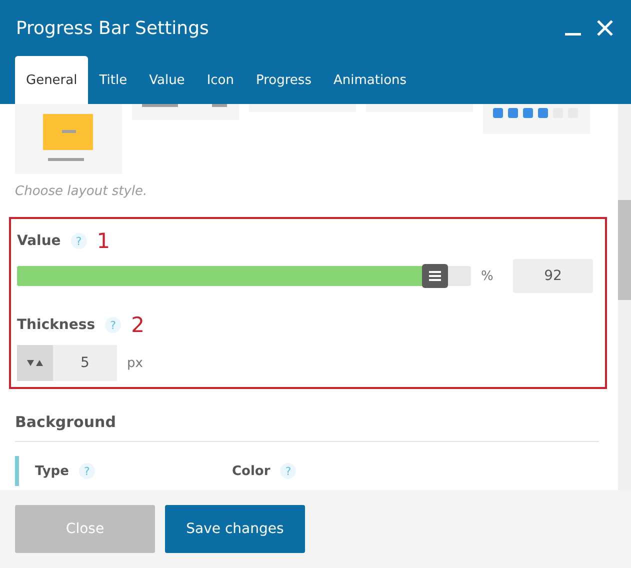  What do you see at coordinates (487, 276) in the screenshot?
I see `unit-label: %` at bounding box center [487, 276].